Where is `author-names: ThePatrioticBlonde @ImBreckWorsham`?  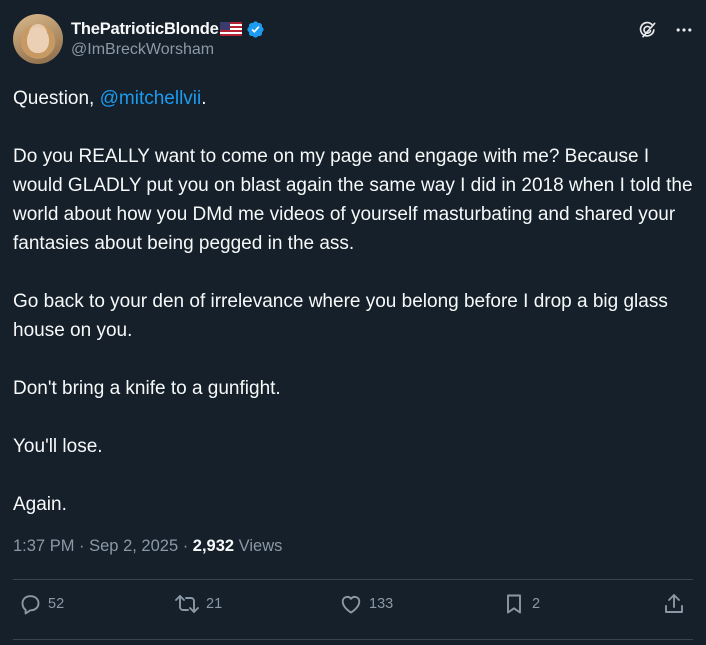 author-names: ThePatrioticBlonde @ImBreckWorsham is located at coordinates (168, 38).